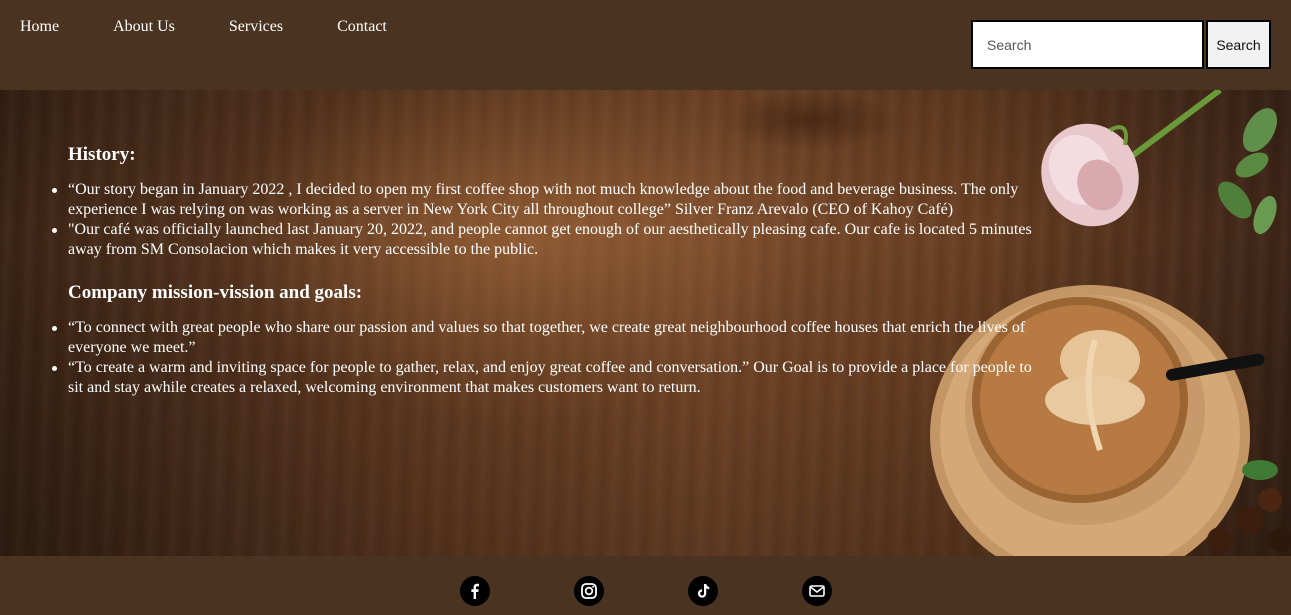 Image resolution: width=1291 pixels, height=615 pixels. What do you see at coordinates (102, 154) in the screenshot?
I see `history-heading: History:` at bounding box center [102, 154].